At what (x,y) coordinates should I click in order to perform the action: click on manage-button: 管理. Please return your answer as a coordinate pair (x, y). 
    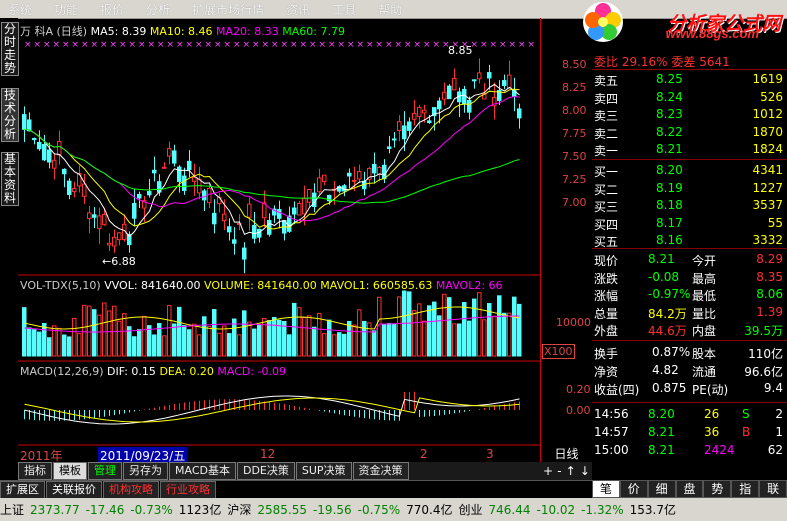
    Looking at the image, I should click on (105, 471).